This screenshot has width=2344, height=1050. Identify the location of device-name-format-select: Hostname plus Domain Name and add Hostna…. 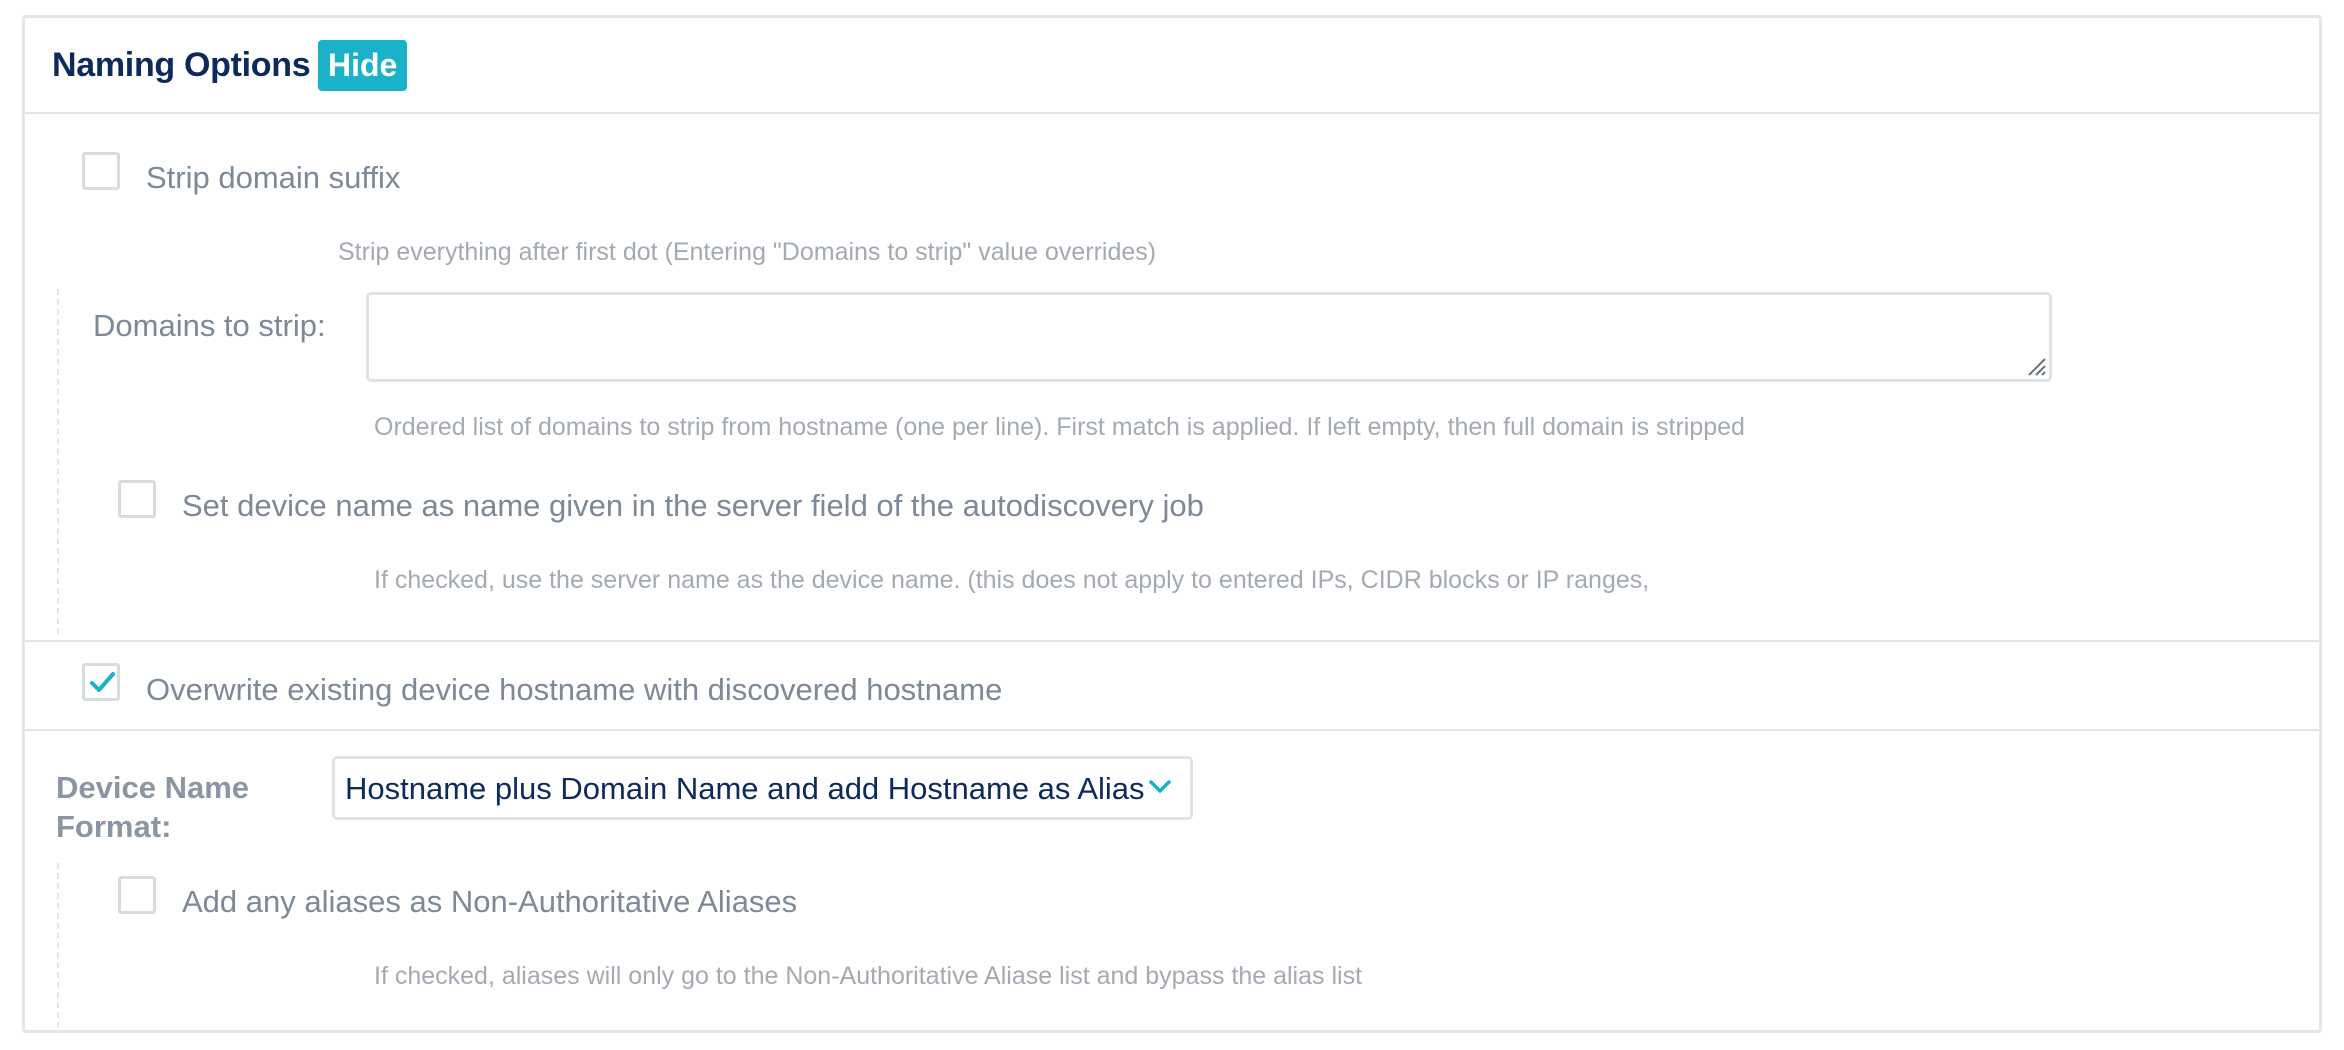
(762, 788).